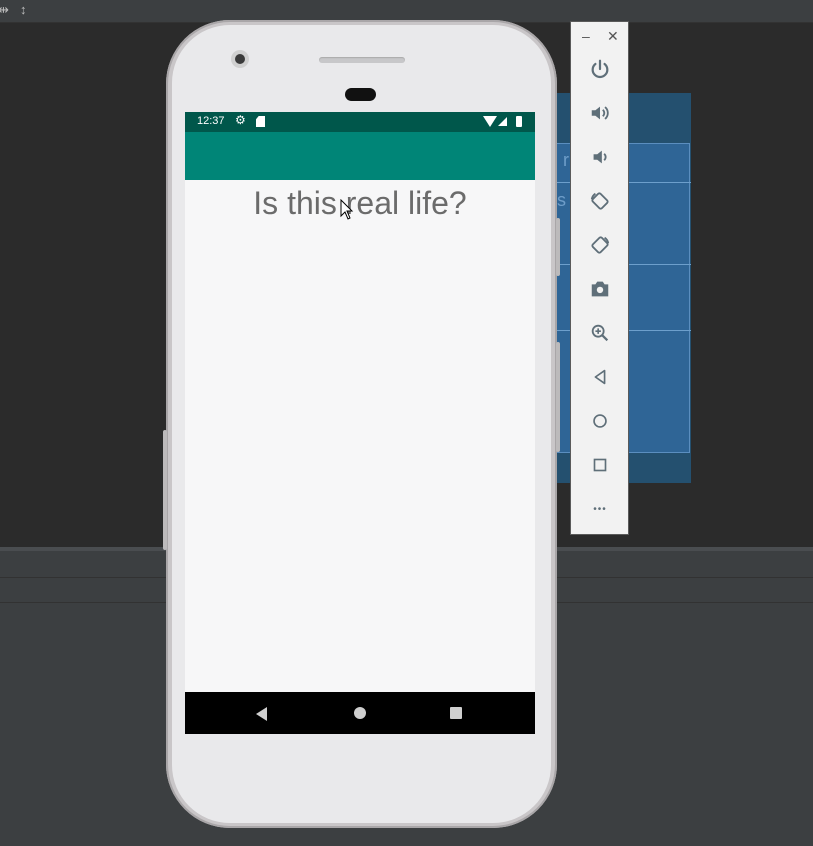  I want to click on navigation-bar, so click(360, 713).